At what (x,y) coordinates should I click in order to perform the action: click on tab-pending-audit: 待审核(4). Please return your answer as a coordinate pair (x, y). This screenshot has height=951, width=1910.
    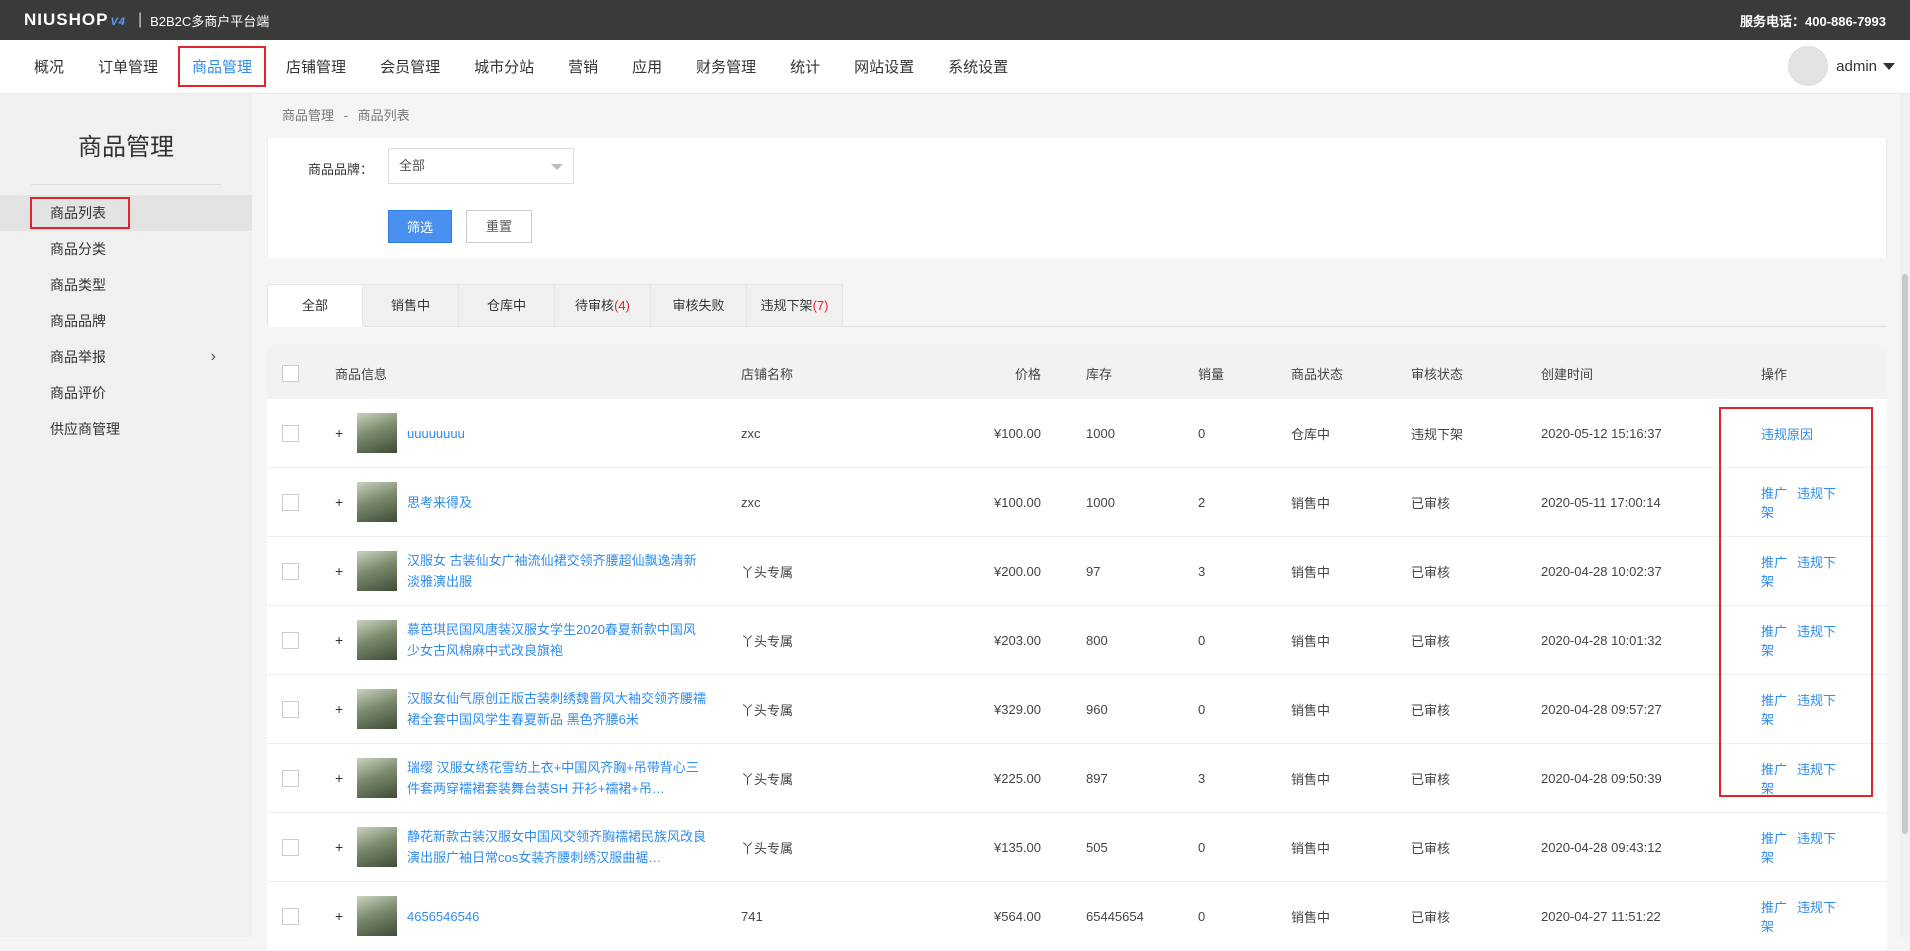
    Looking at the image, I should click on (603, 305).